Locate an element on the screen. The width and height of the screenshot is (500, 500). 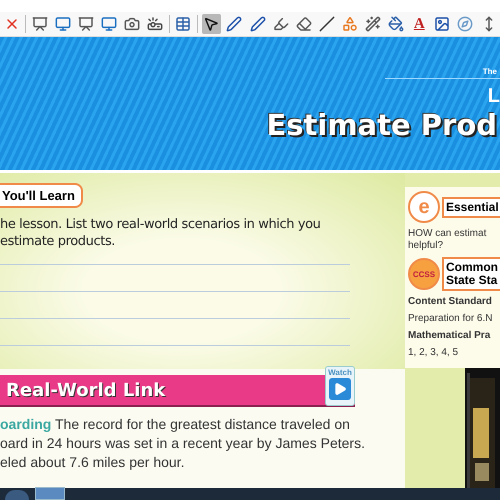
play-icon is located at coordinates (340, 389).